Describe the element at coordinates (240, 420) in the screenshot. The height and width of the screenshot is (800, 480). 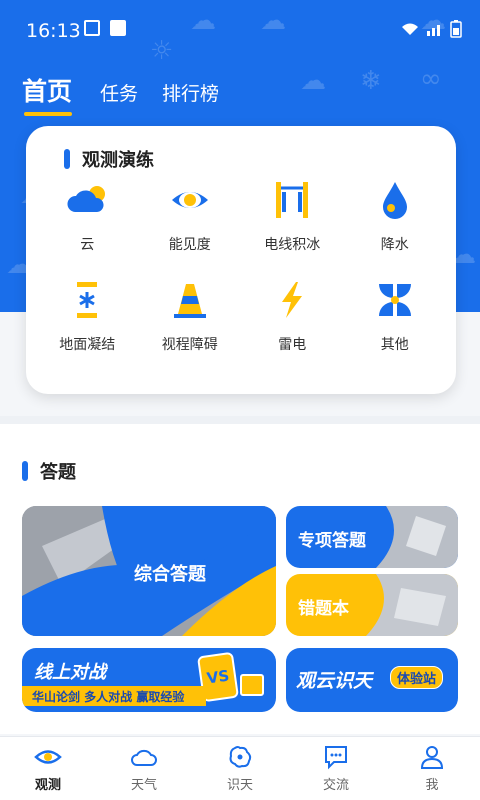
I see `section-divider` at that location.